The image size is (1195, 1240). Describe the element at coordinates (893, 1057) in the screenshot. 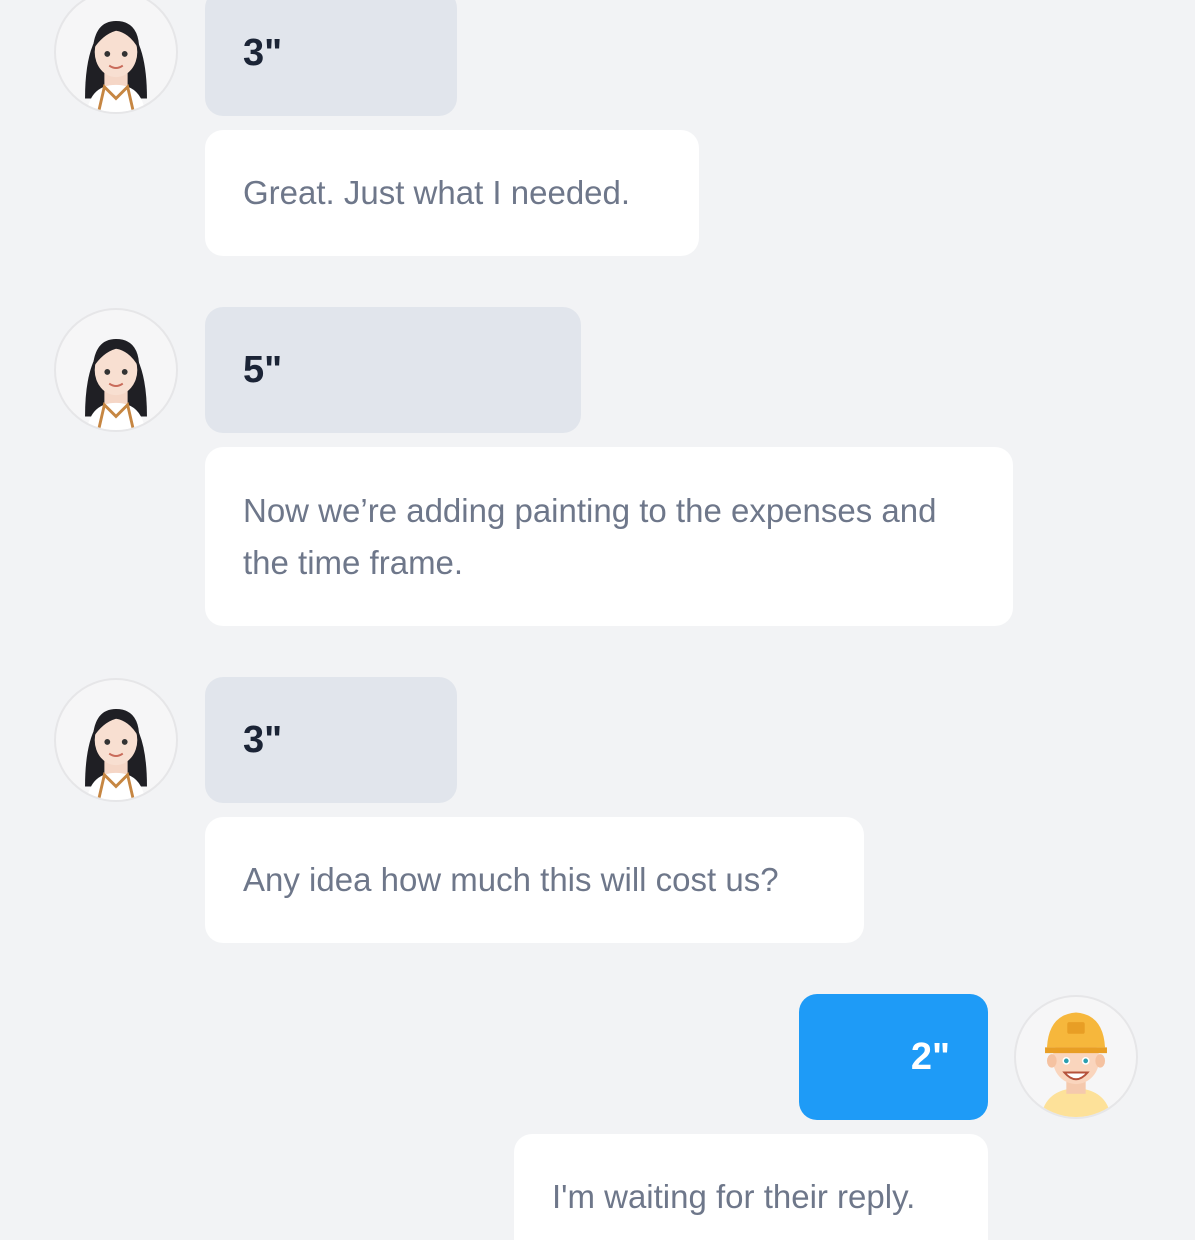

I see `voice-duration-bubble-outgoing: 2"` at that location.